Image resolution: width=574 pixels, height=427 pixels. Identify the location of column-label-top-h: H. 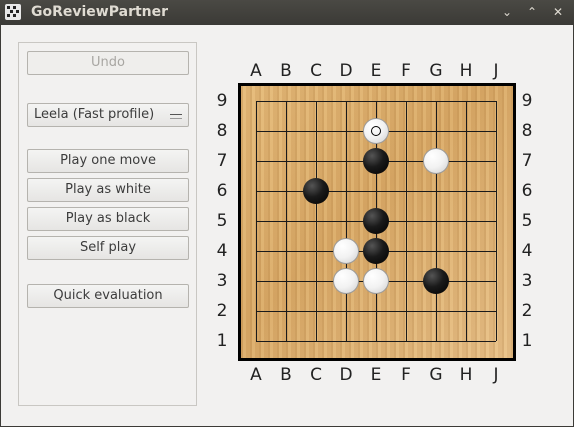
(466, 71).